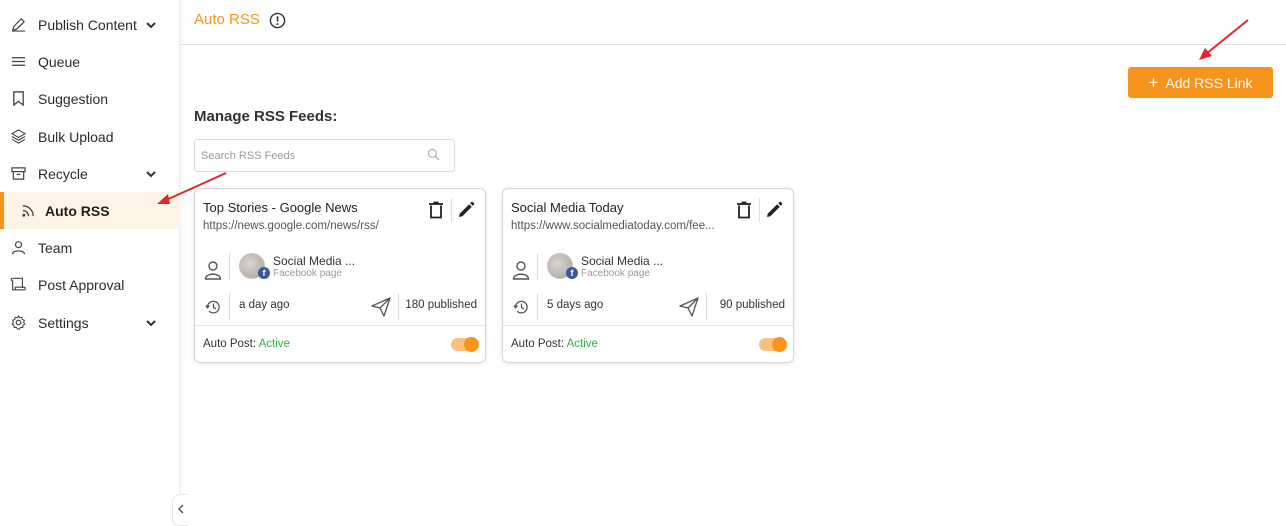 Image resolution: width=1286 pixels, height=526 pixels. I want to click on search-icon, so click(434, 155).